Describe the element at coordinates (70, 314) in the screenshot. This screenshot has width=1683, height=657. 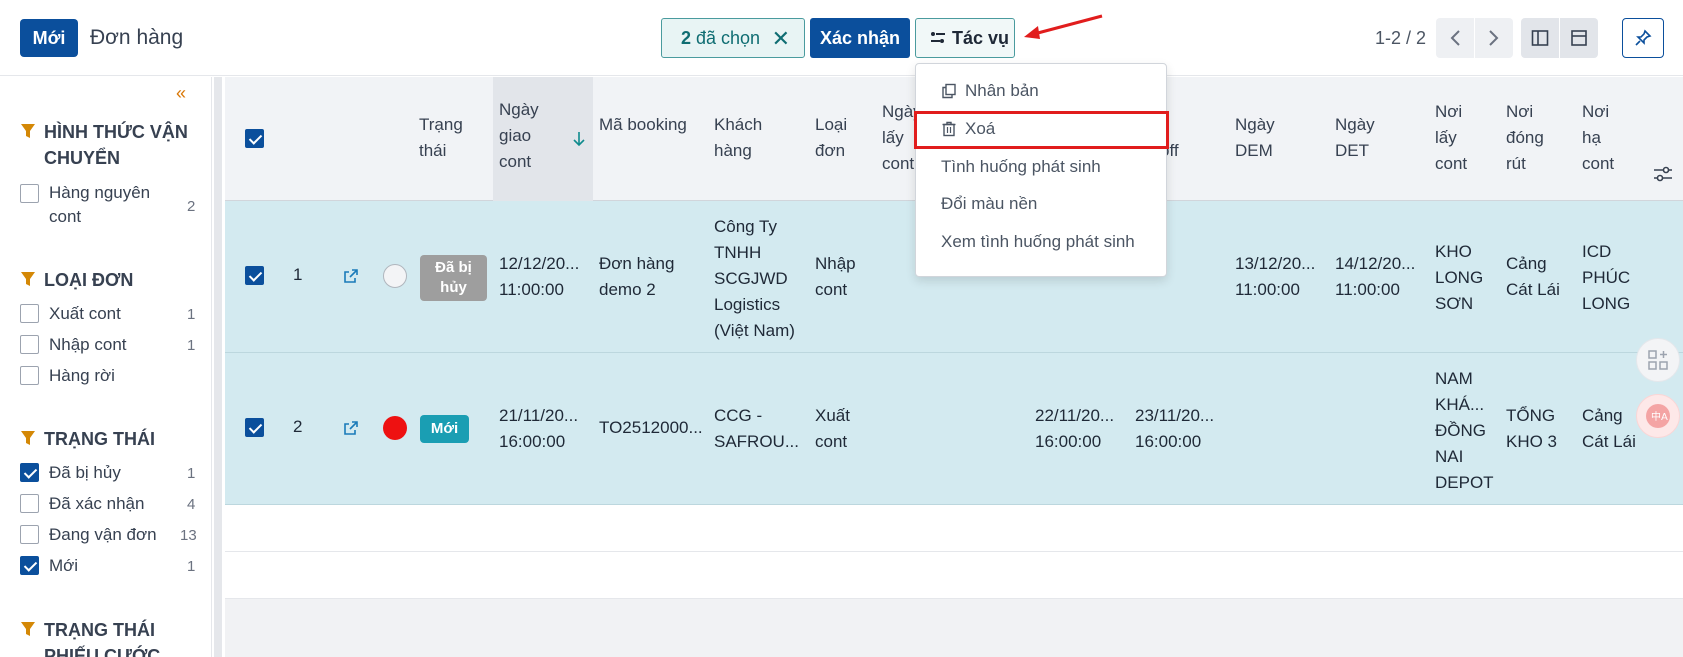
I see `filter-item-export: Xuất cont` at that location.